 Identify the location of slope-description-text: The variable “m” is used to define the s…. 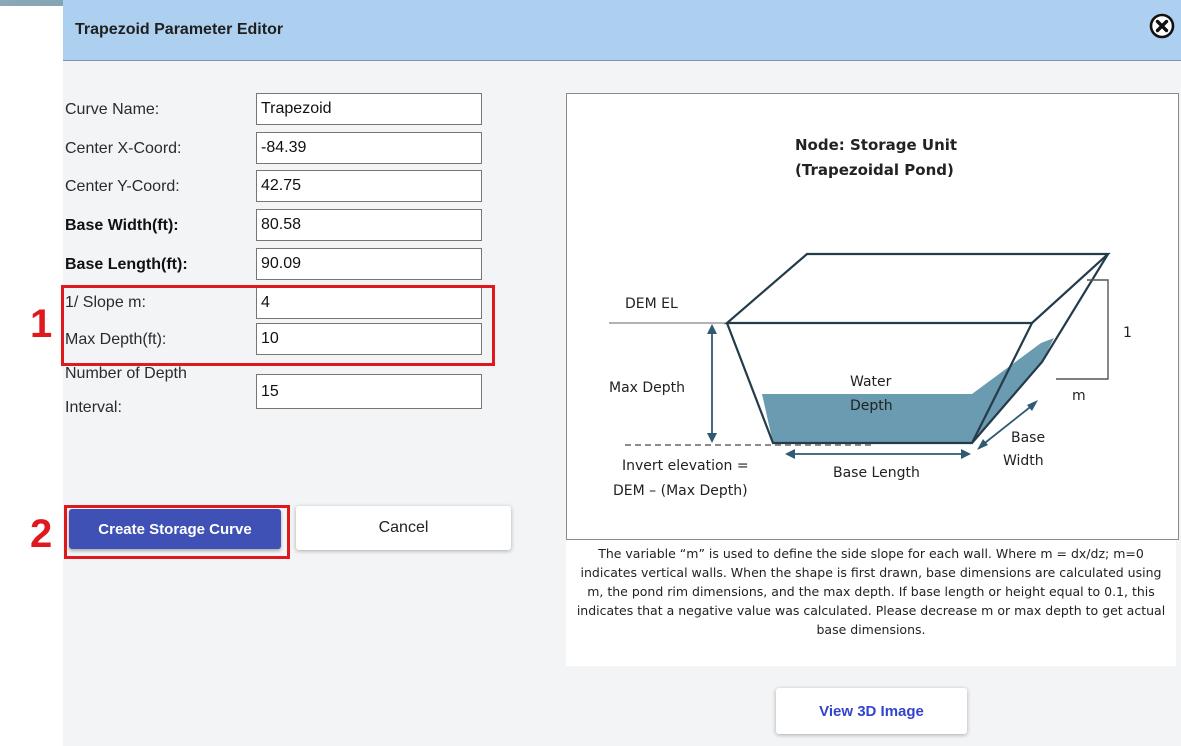
(871, 603).